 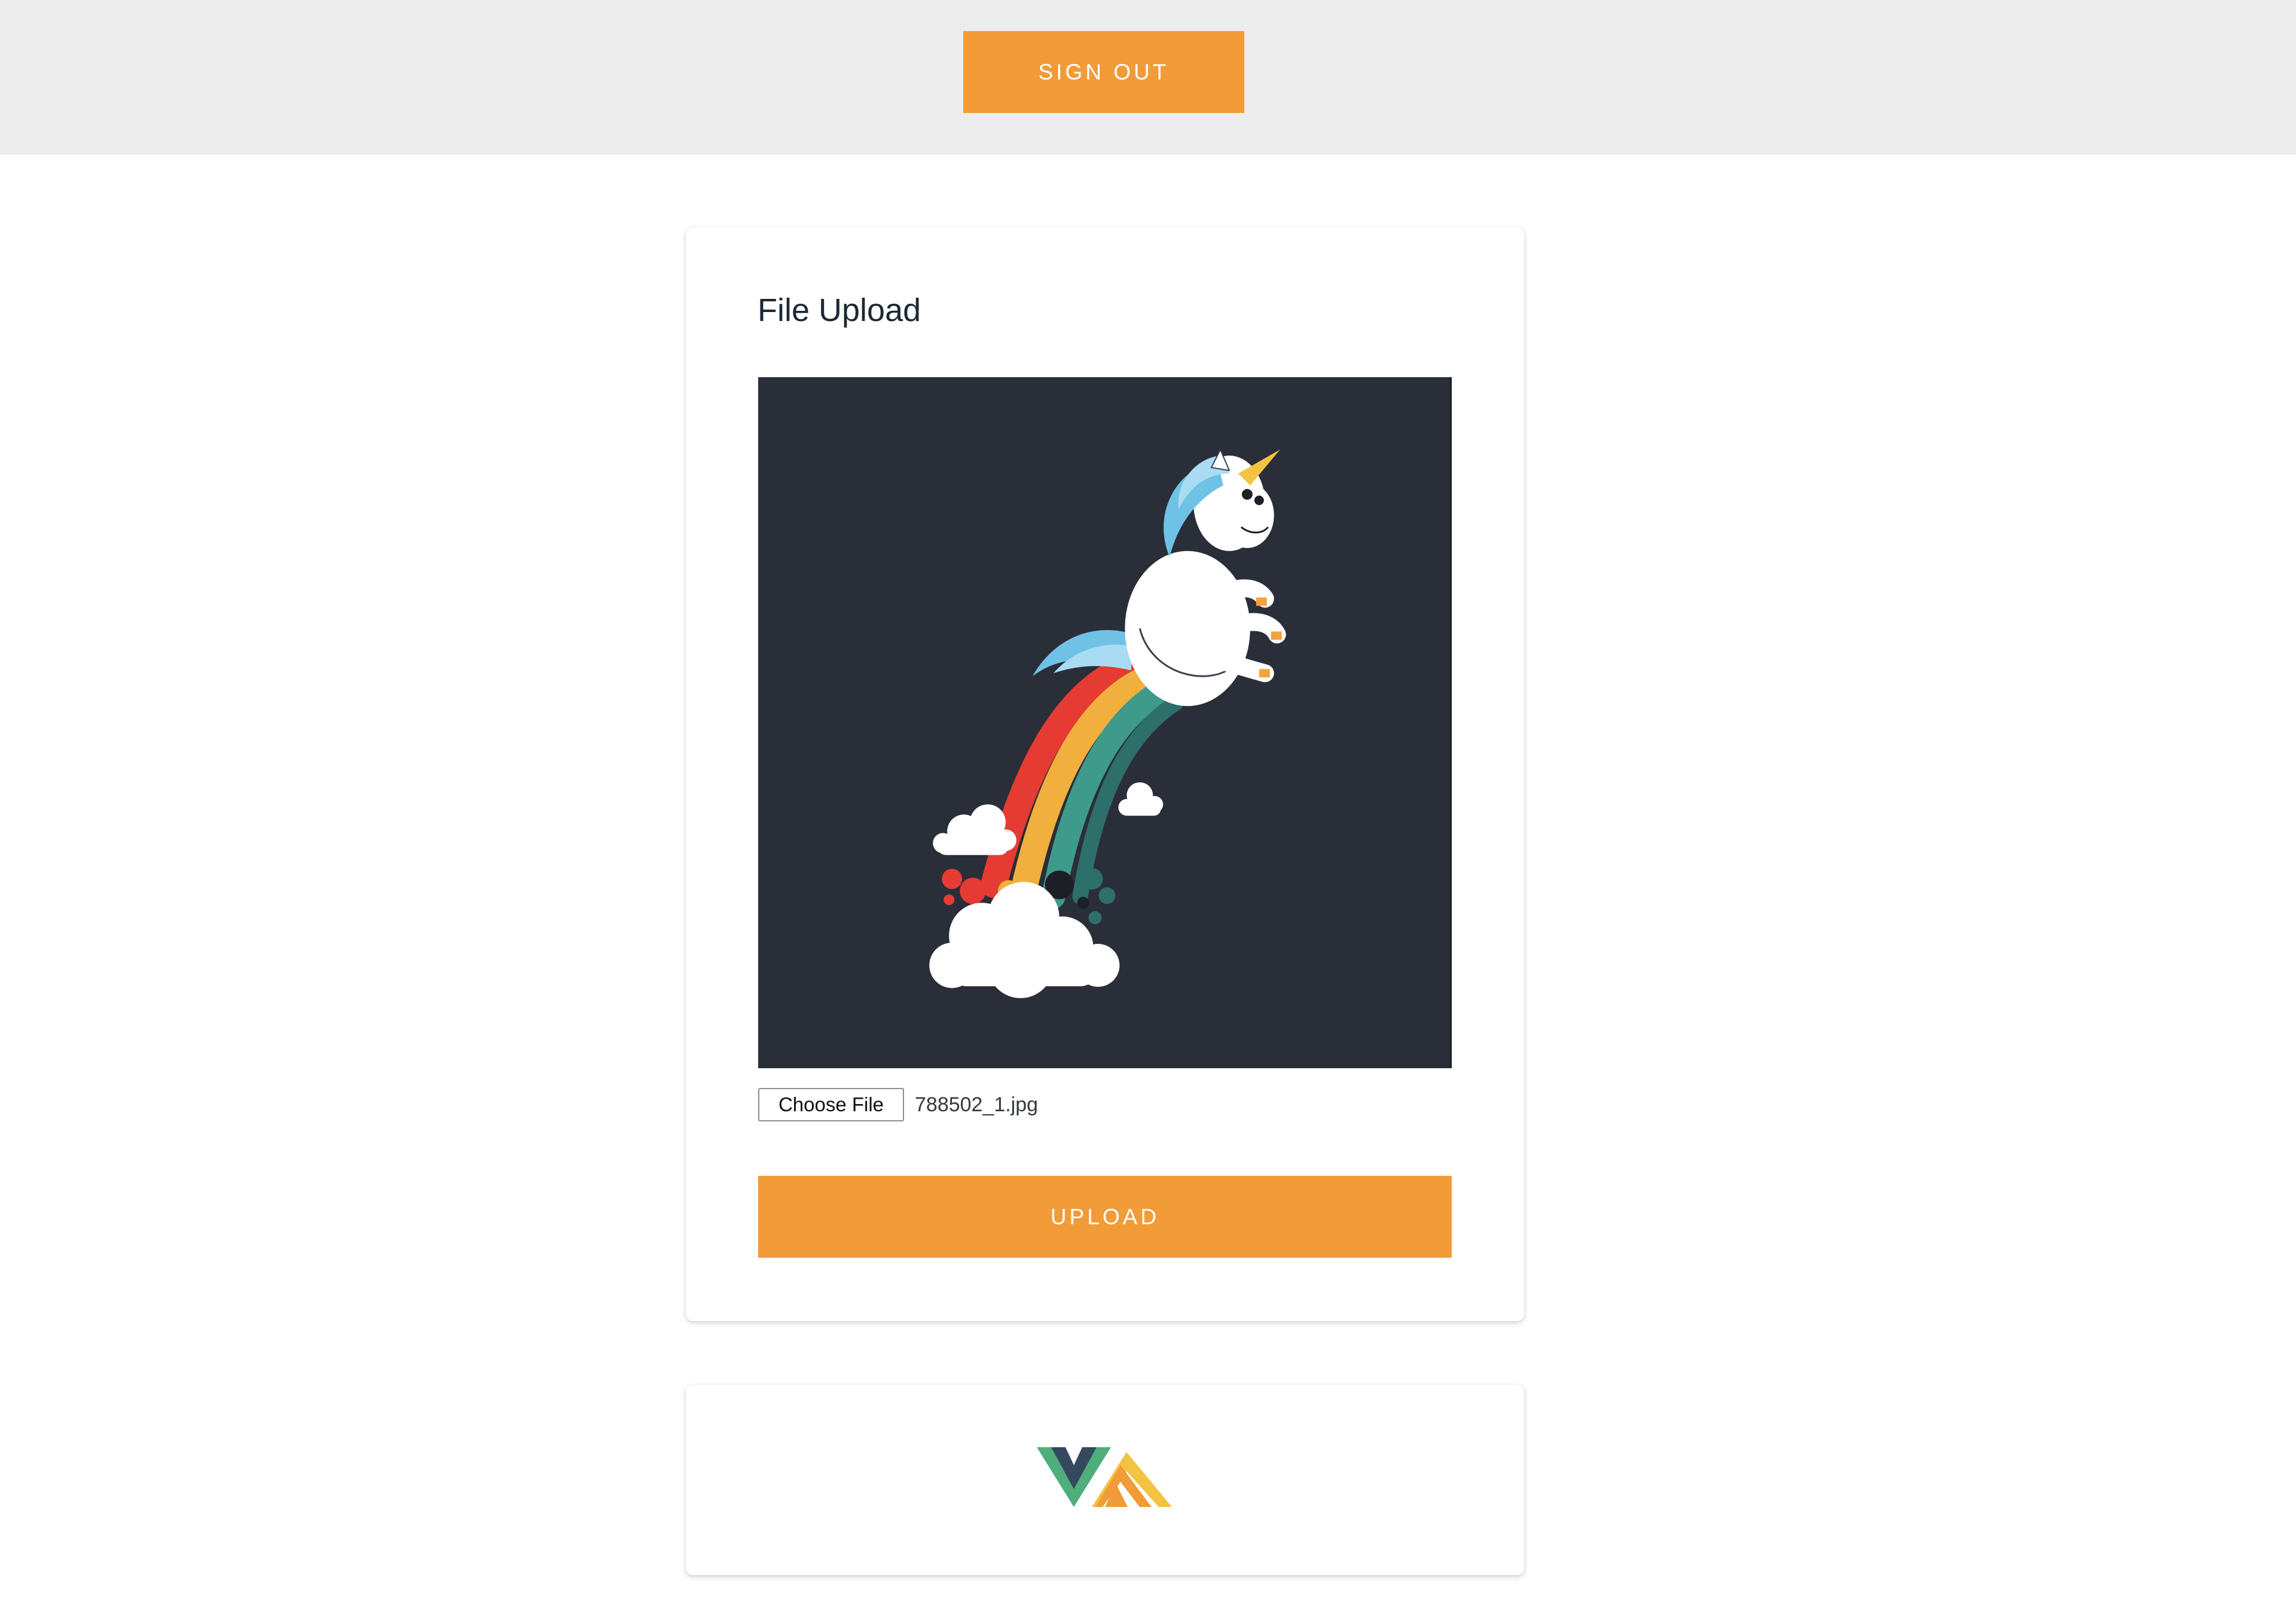 I want to click on image-preview, so click(x=1105, y=722).